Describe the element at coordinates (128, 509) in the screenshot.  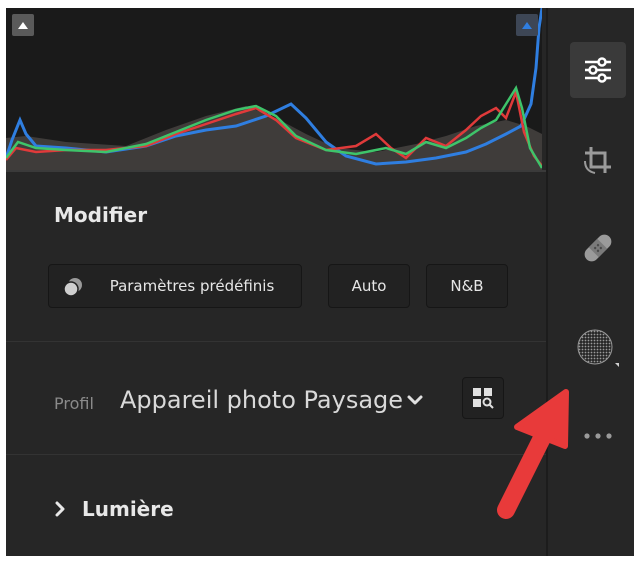
I see `section-light-label: Lumière` at that location.